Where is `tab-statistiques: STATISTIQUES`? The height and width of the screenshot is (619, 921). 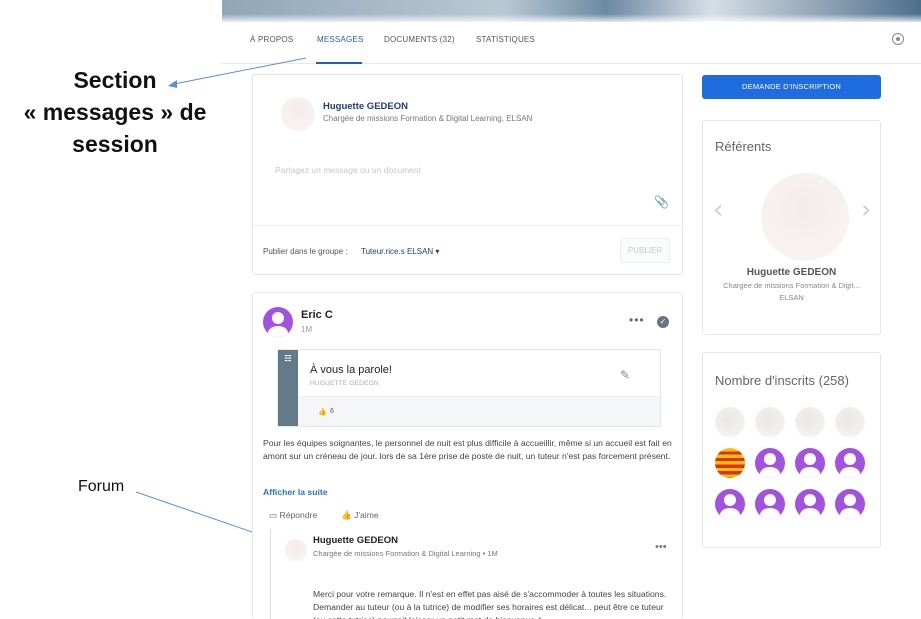 tab-statistiques: STATISTIQUES is located at coordinates (505, 39).